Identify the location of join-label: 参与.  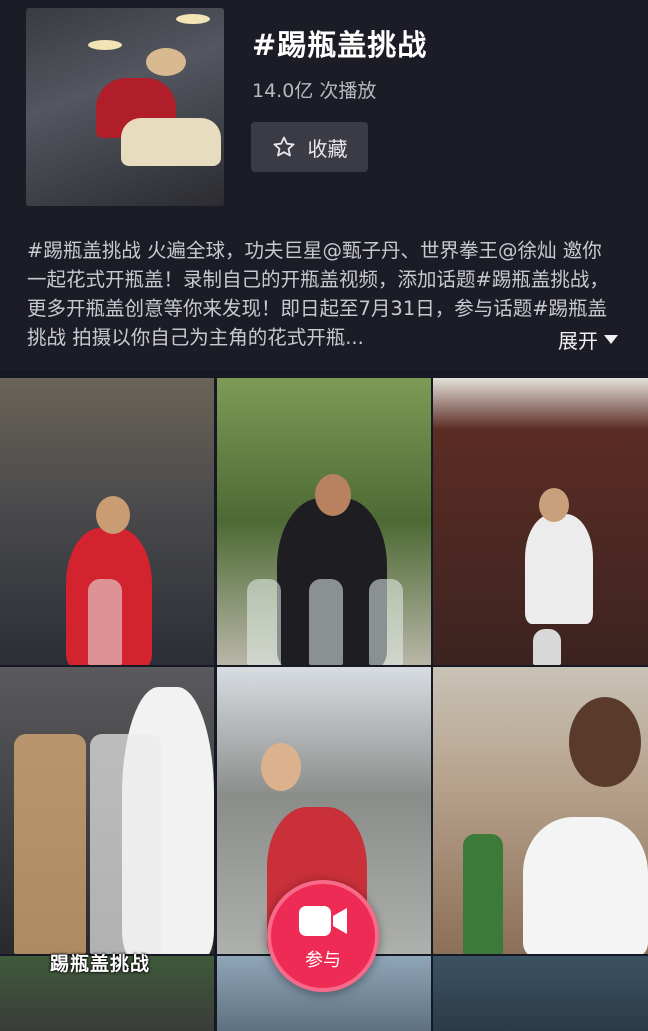
(323, 960).